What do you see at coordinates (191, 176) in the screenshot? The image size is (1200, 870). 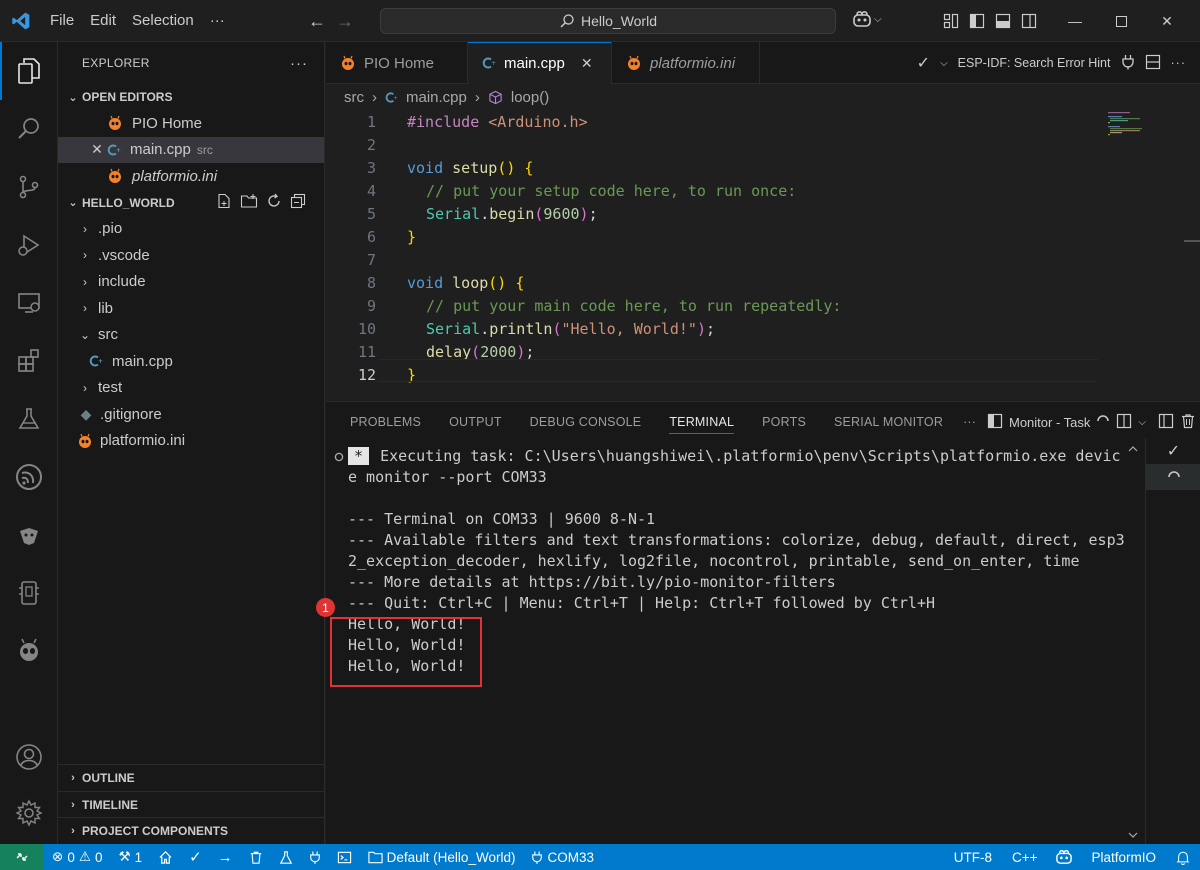 I see `open-editor-platformio-ini: platformio.ini` at bounding box center [191, 176].